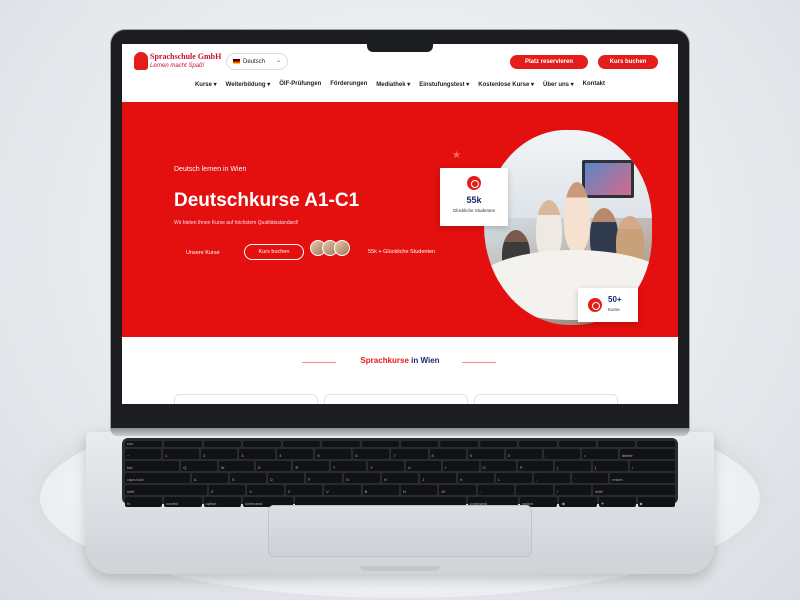 Image resolution: width=800 pixels, height=600 pixels. Describe the element at coordinates (186, 56) in the screenshot. I see `logo-name: Sprachschule GmbH` at that location.